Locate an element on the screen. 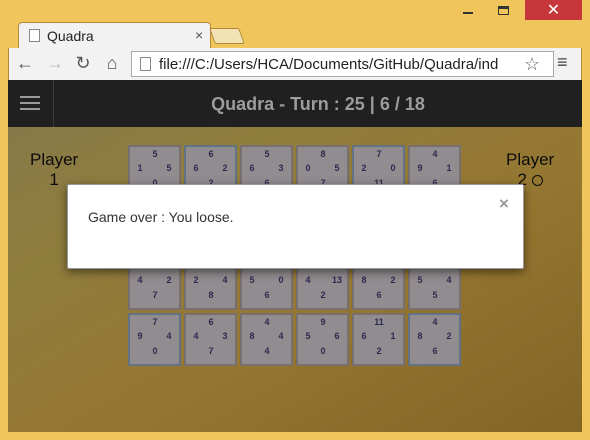  dialog-close-button: × is located at coordinates (504, 204).